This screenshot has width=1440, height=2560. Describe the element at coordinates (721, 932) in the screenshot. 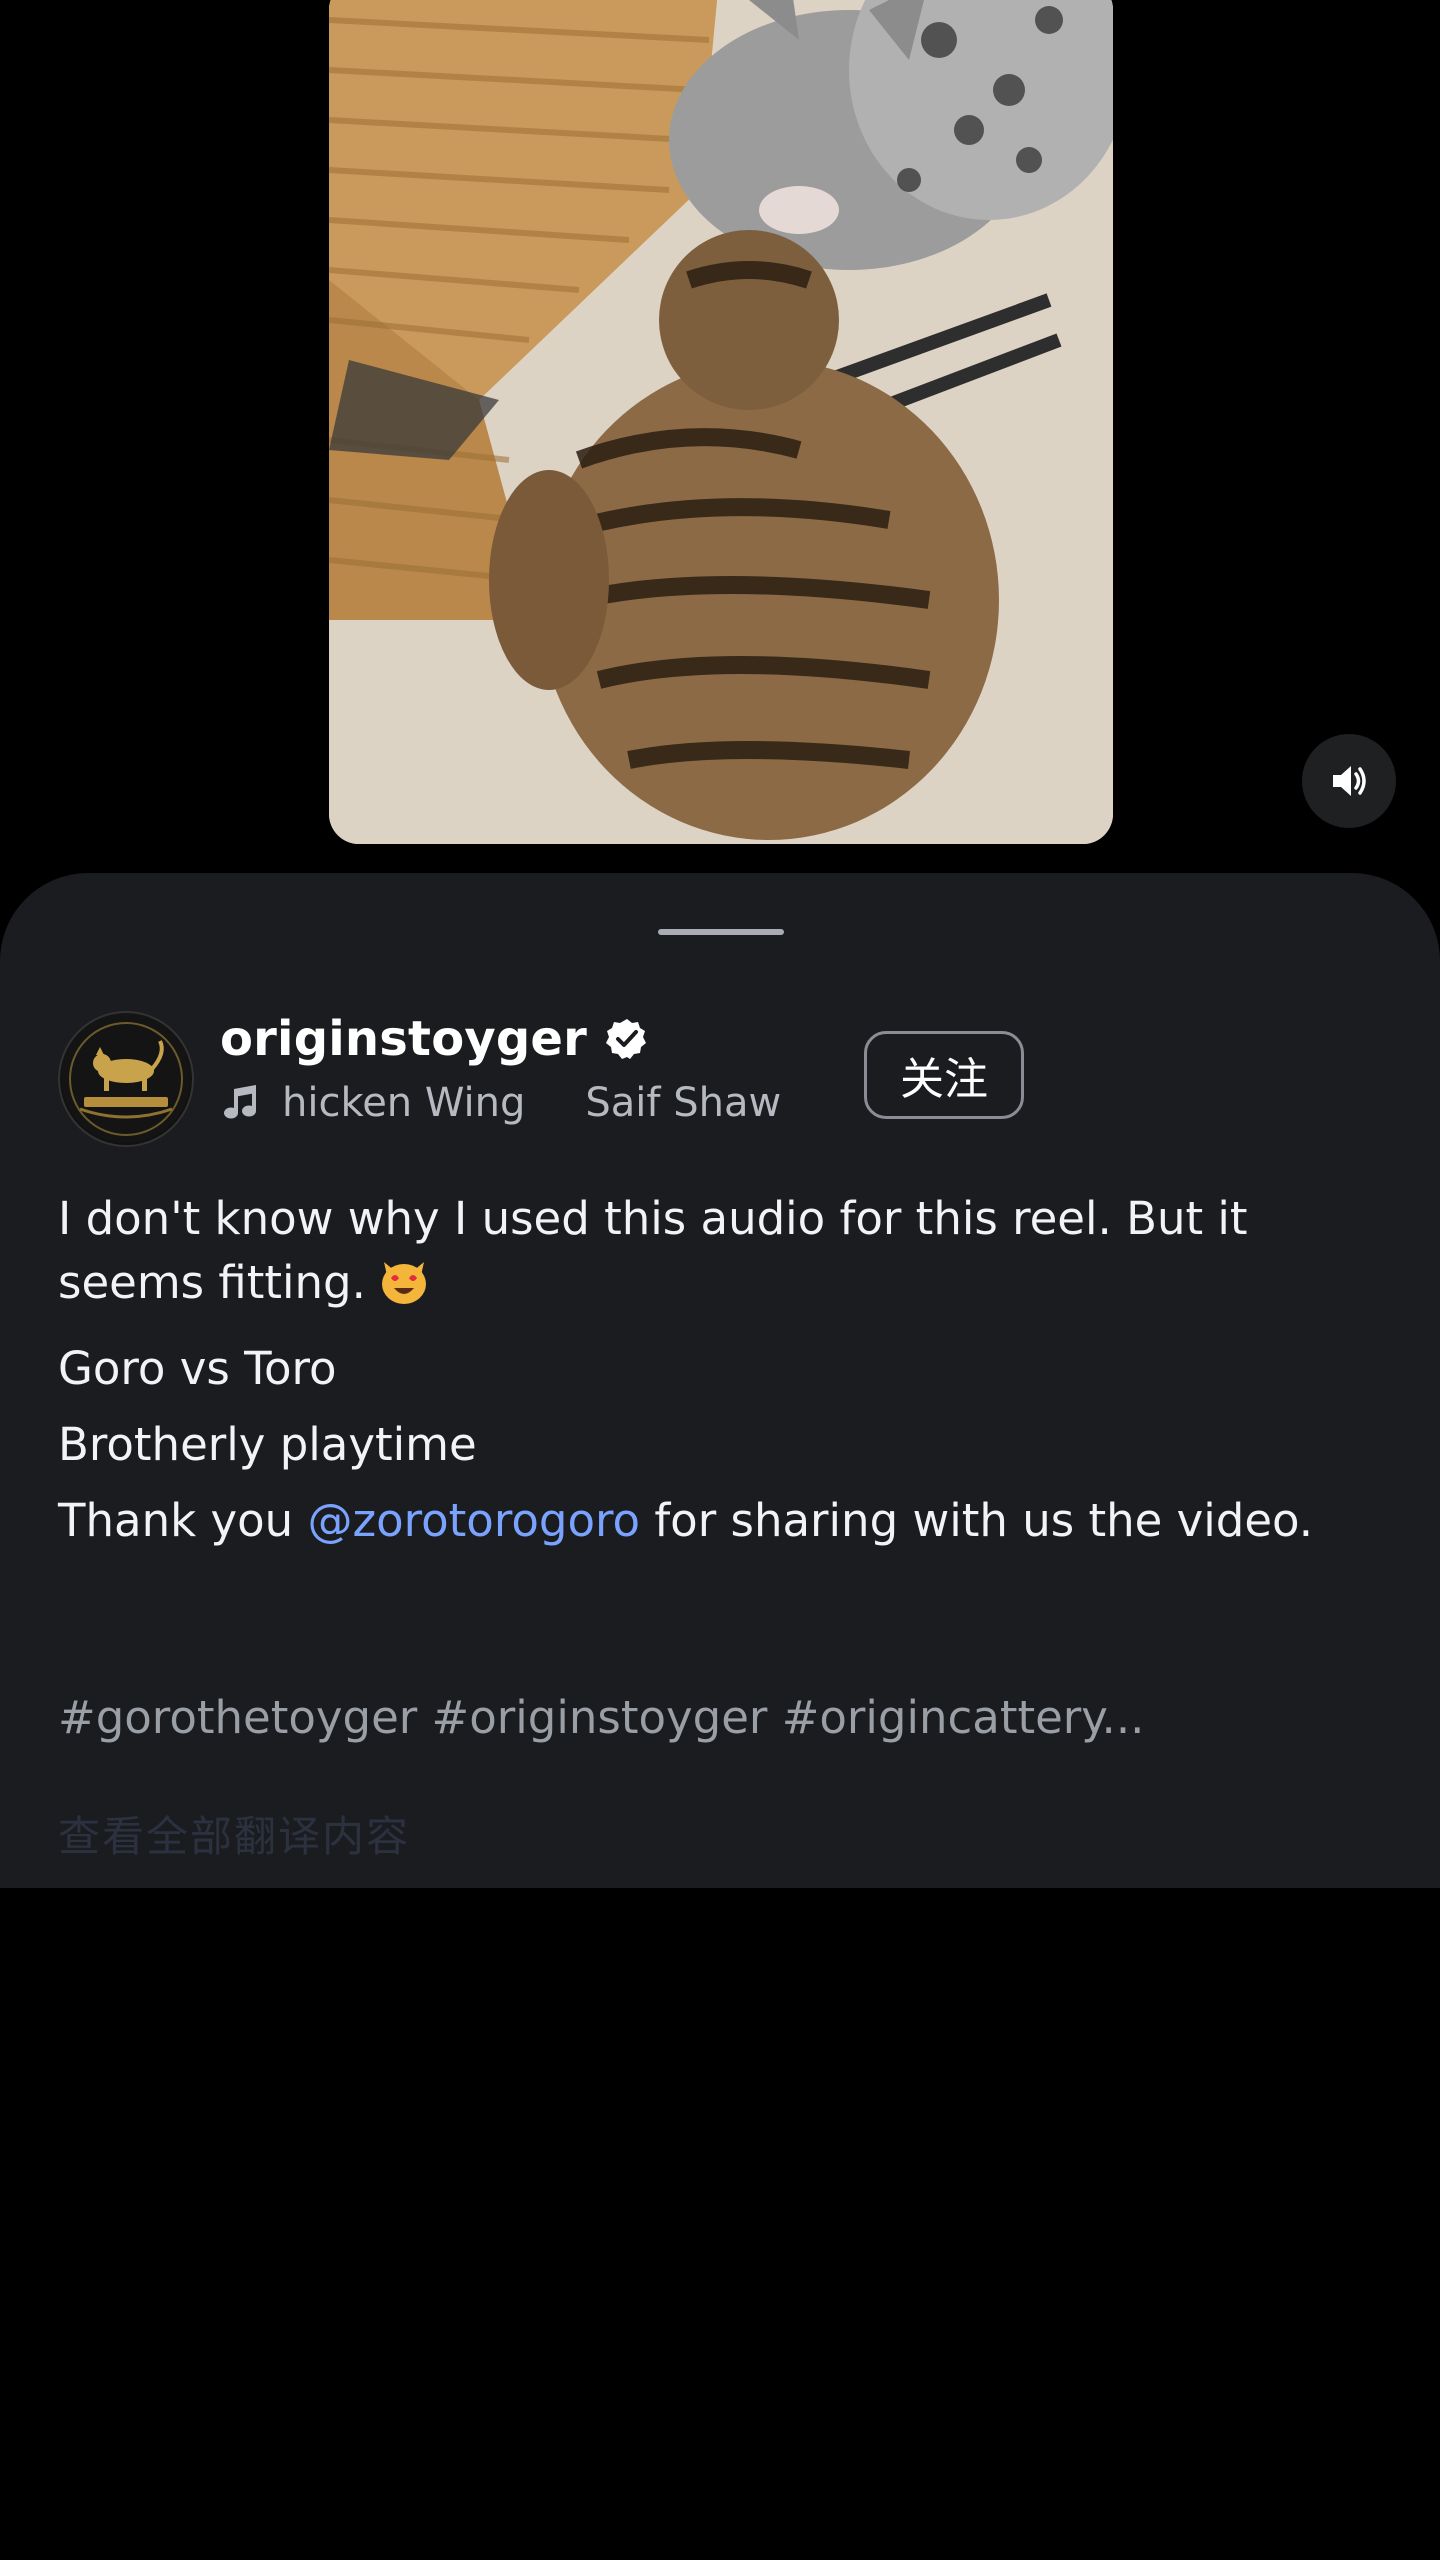

I see `sheet-drag-handle` at that location.